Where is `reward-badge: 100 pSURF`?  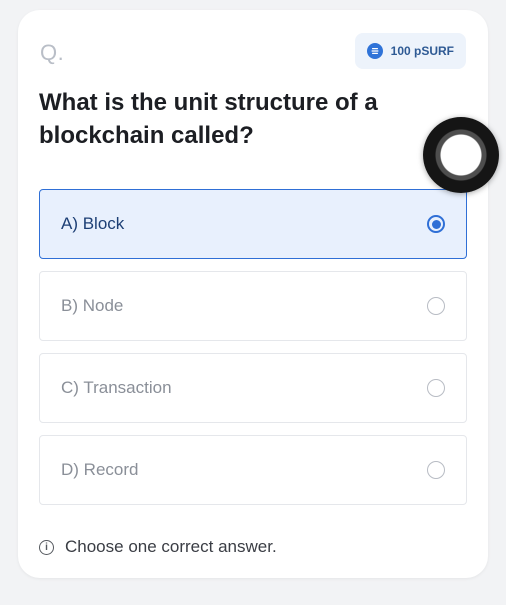
reward-badge: 100 pSURF is located at coordinates (410, 51).